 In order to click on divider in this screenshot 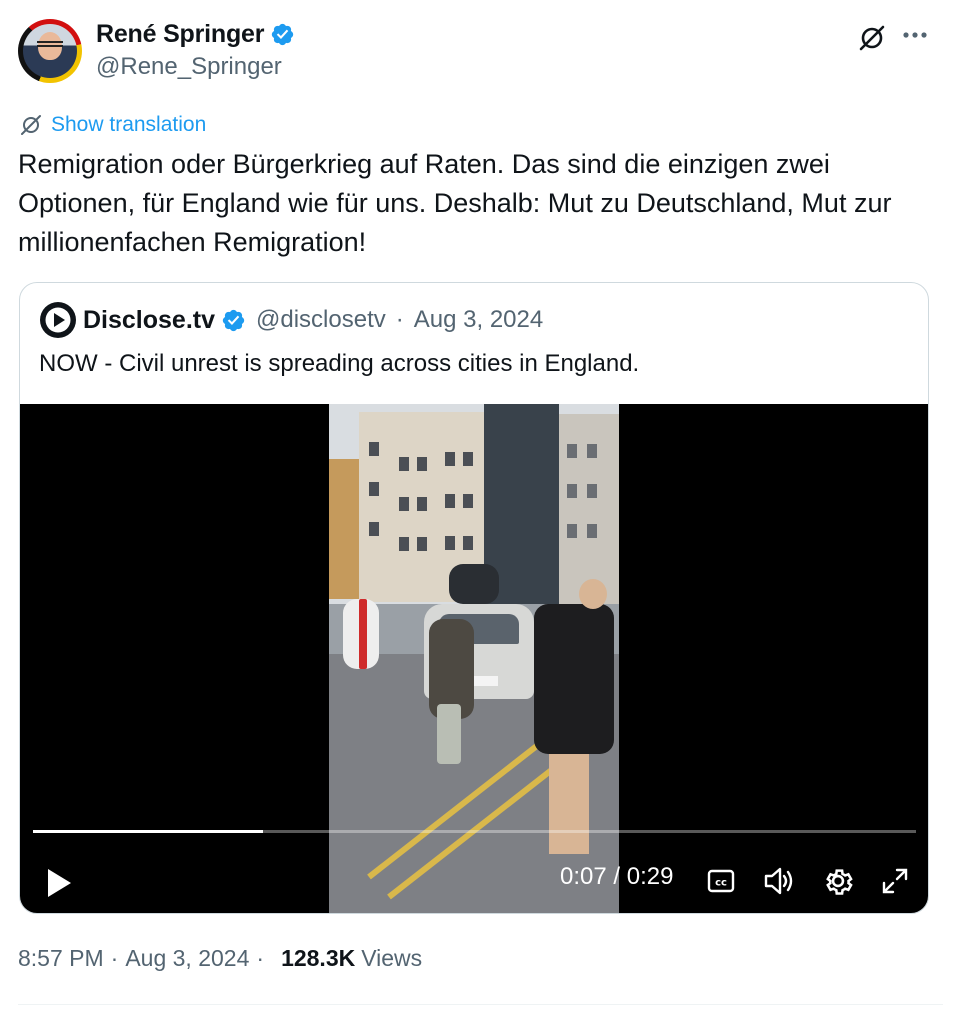, I will do `click(480, 1004)`.